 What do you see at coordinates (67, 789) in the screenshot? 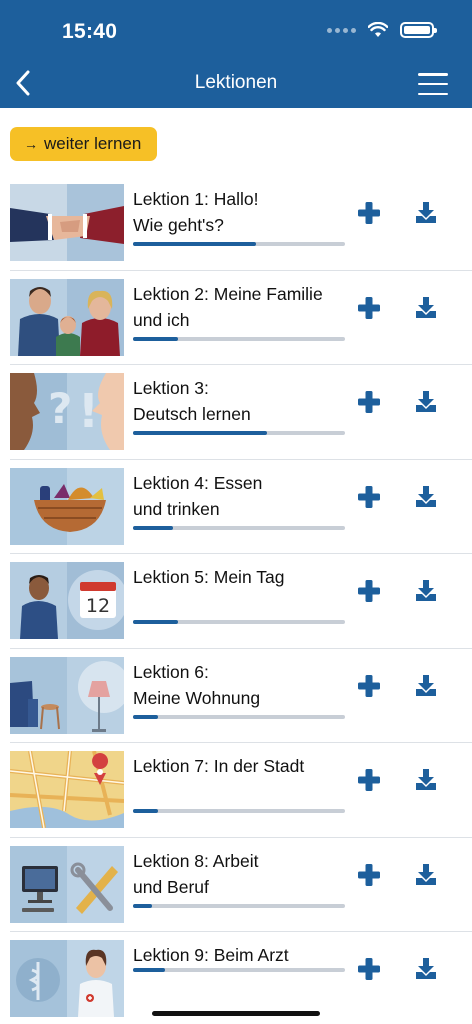
I see `city-map-image` at bounding box center [67, 789].